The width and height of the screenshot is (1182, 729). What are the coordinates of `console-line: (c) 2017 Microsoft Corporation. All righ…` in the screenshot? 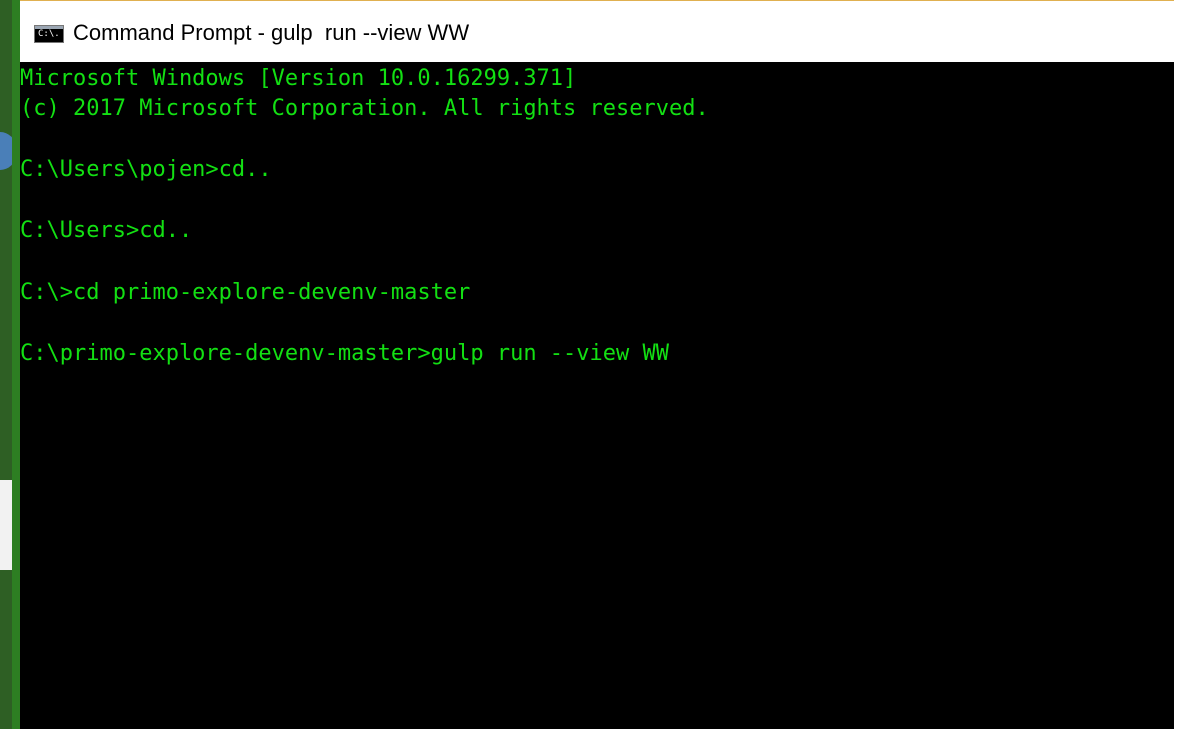 It's located at (364, 108).